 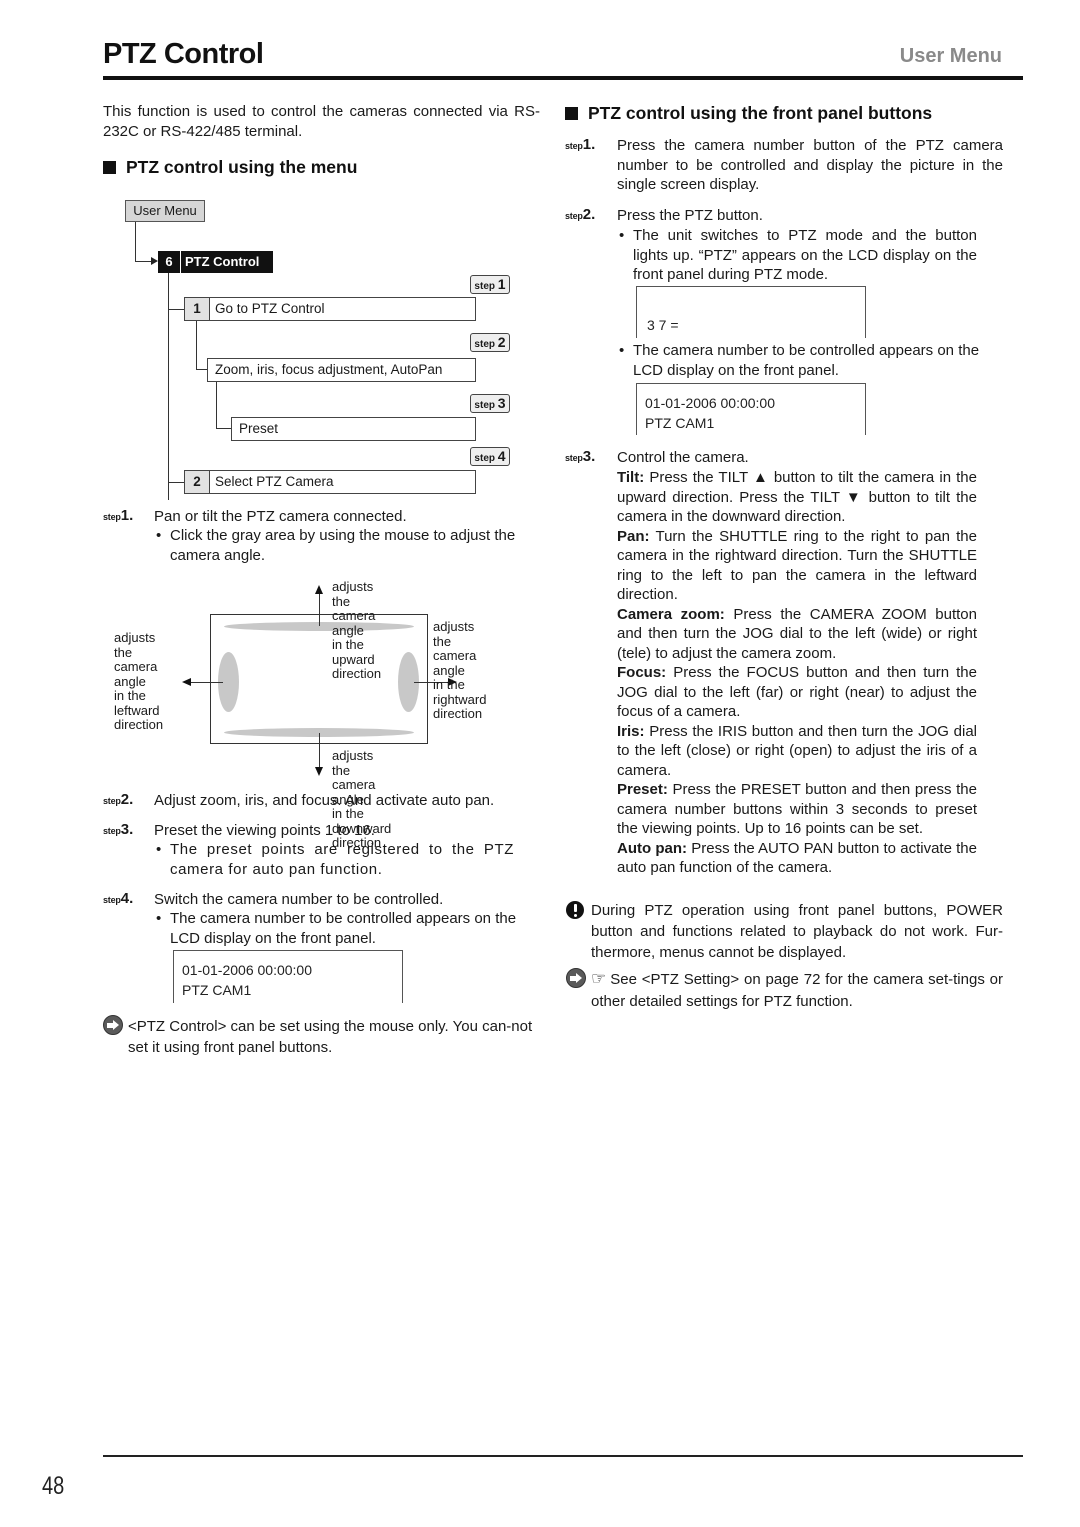 I want to click on tree-item-zoom-iris-focus: Zoom, iris, focus adjustment, AutoPan, so click(x=341, y=370).